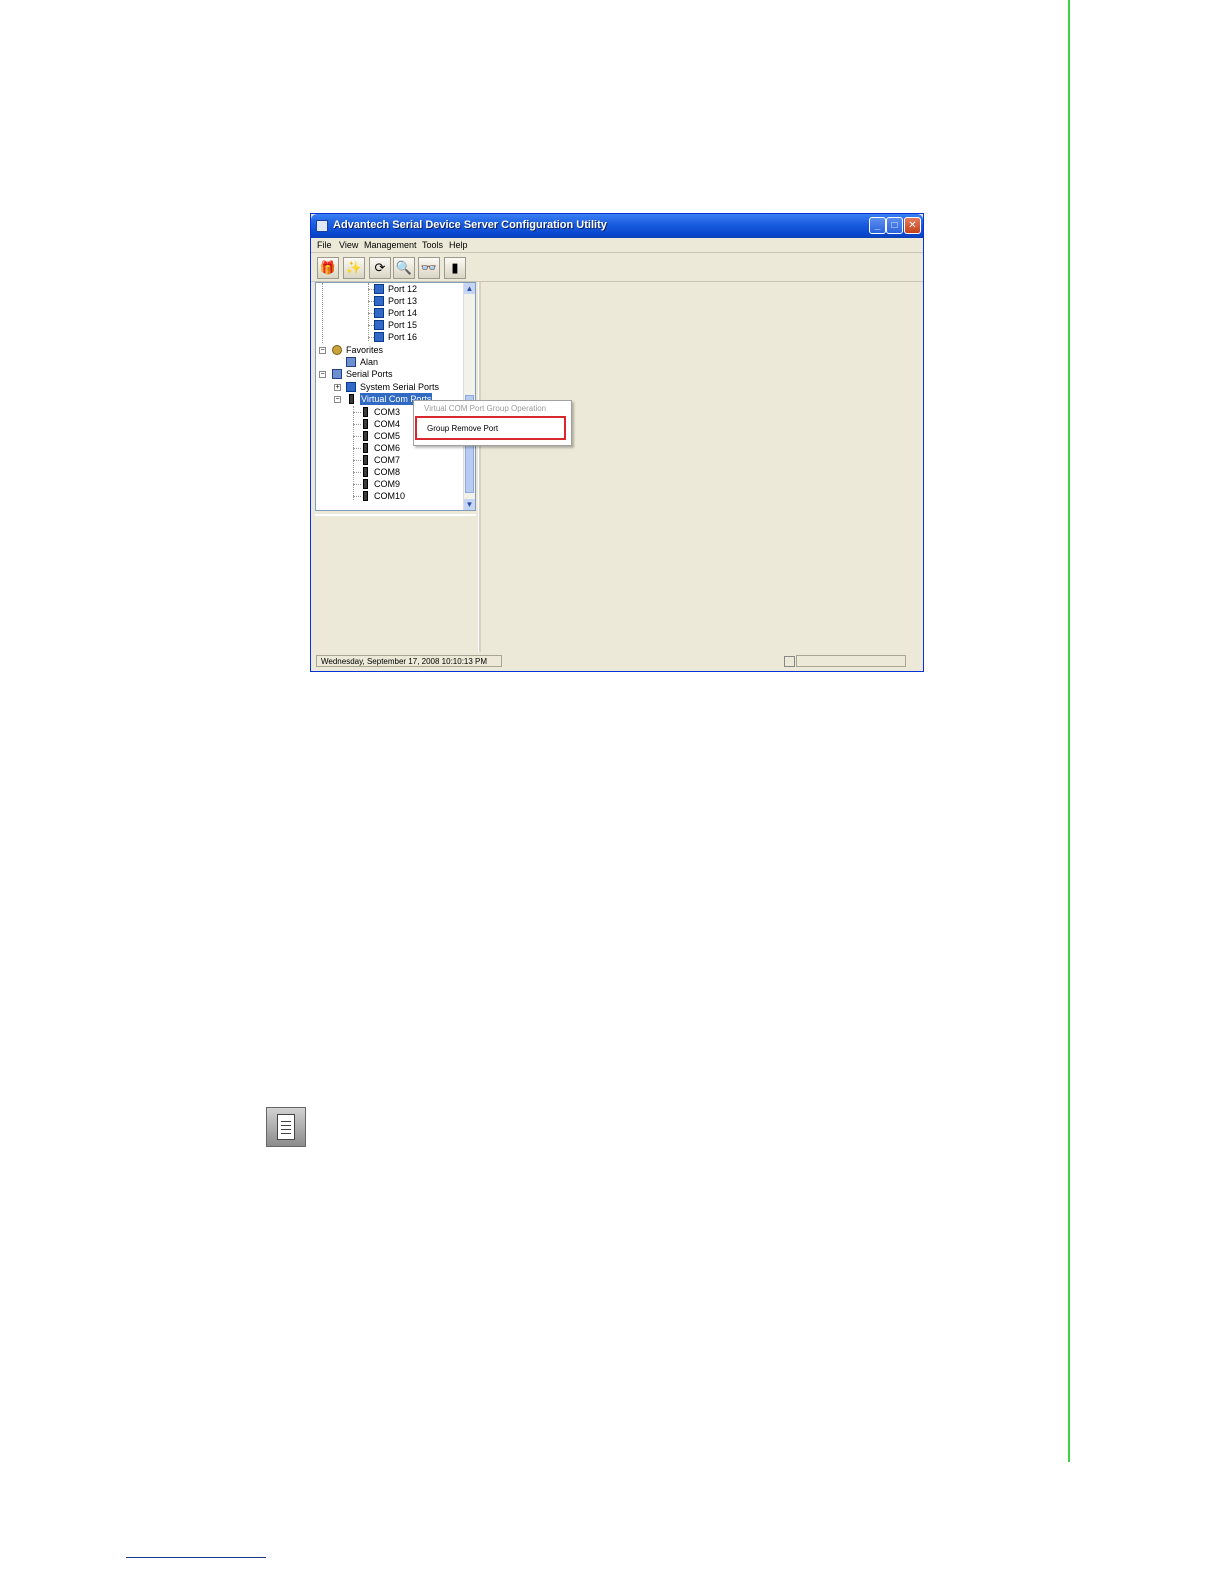  I want to click on page-side-rule, so click(1069, 731).